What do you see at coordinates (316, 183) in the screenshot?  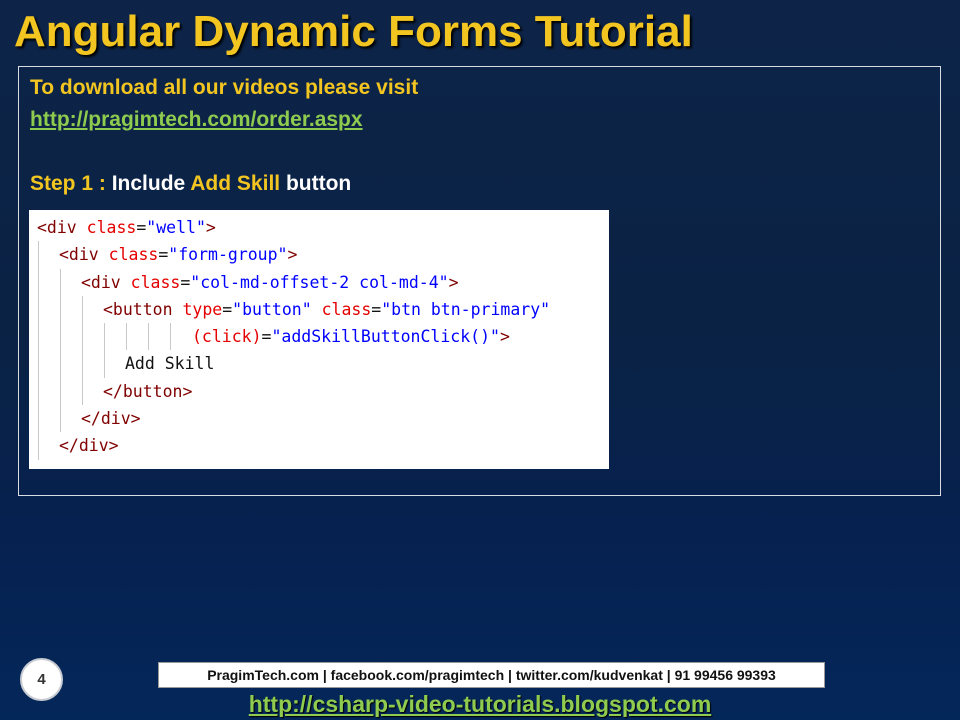 I see `step-text-after: button` at bounding box center [316, 183].